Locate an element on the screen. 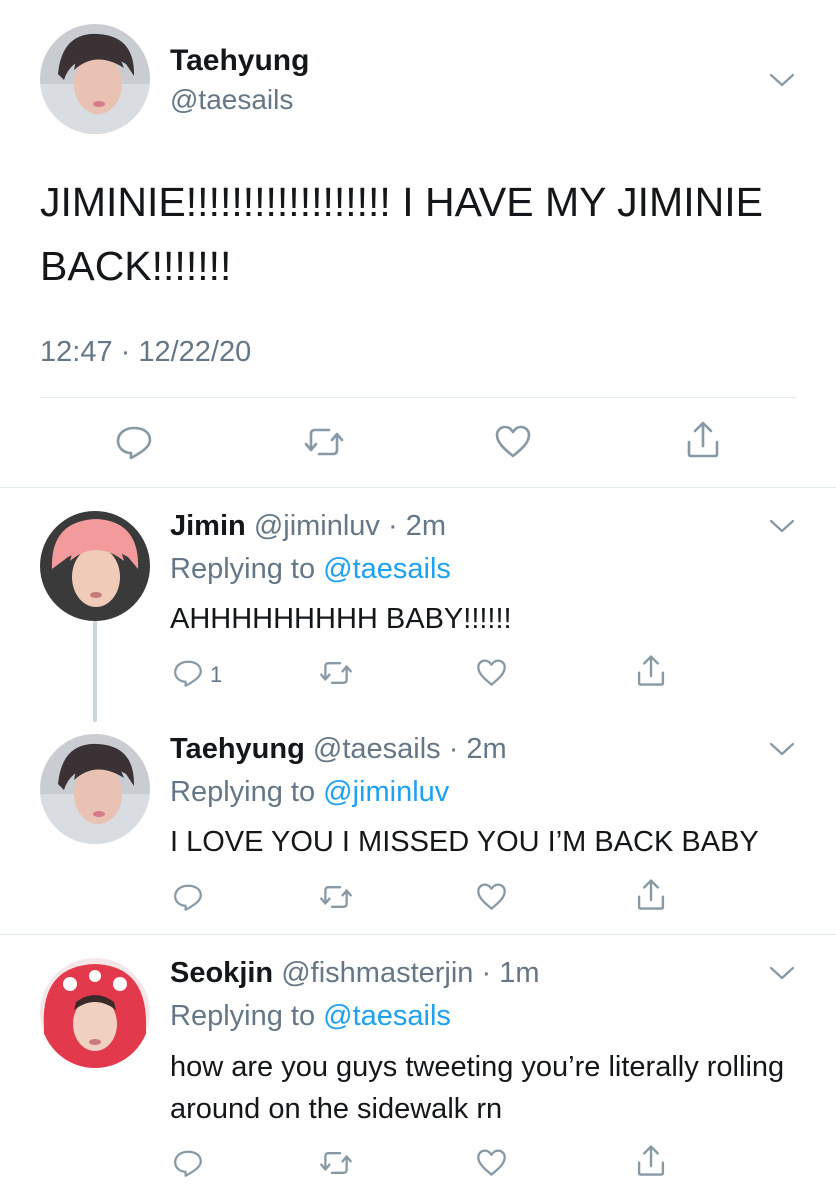 This screenshot has width=836, height=1200. reply-header: Seokjin @fishmasterjin · 1m is located at coordinates (355, 973).